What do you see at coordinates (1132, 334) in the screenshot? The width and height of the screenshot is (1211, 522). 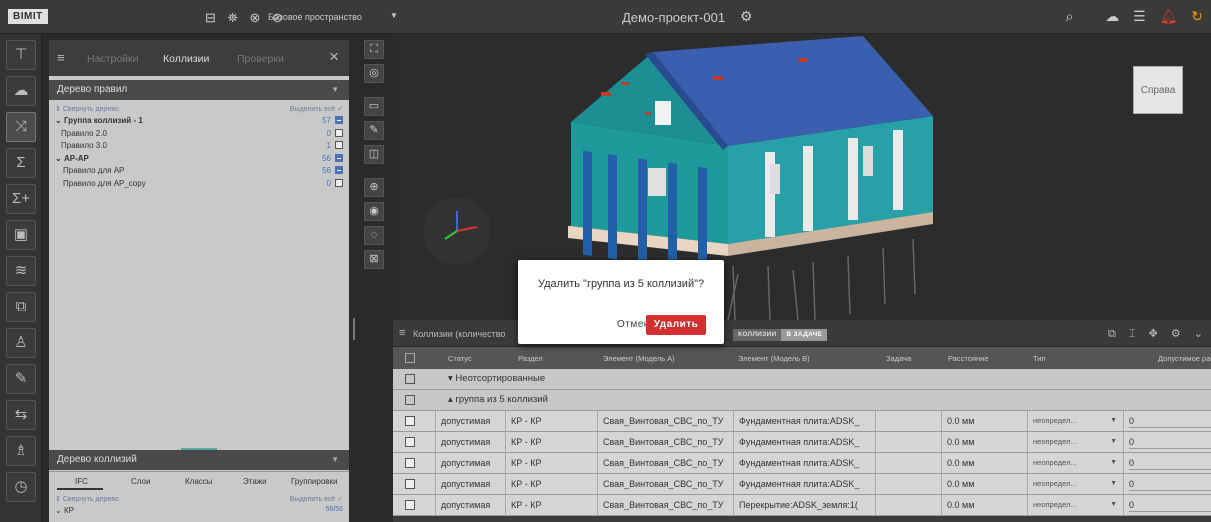 I see `text-icon: ⌶` at bounding box center [1132, 334].